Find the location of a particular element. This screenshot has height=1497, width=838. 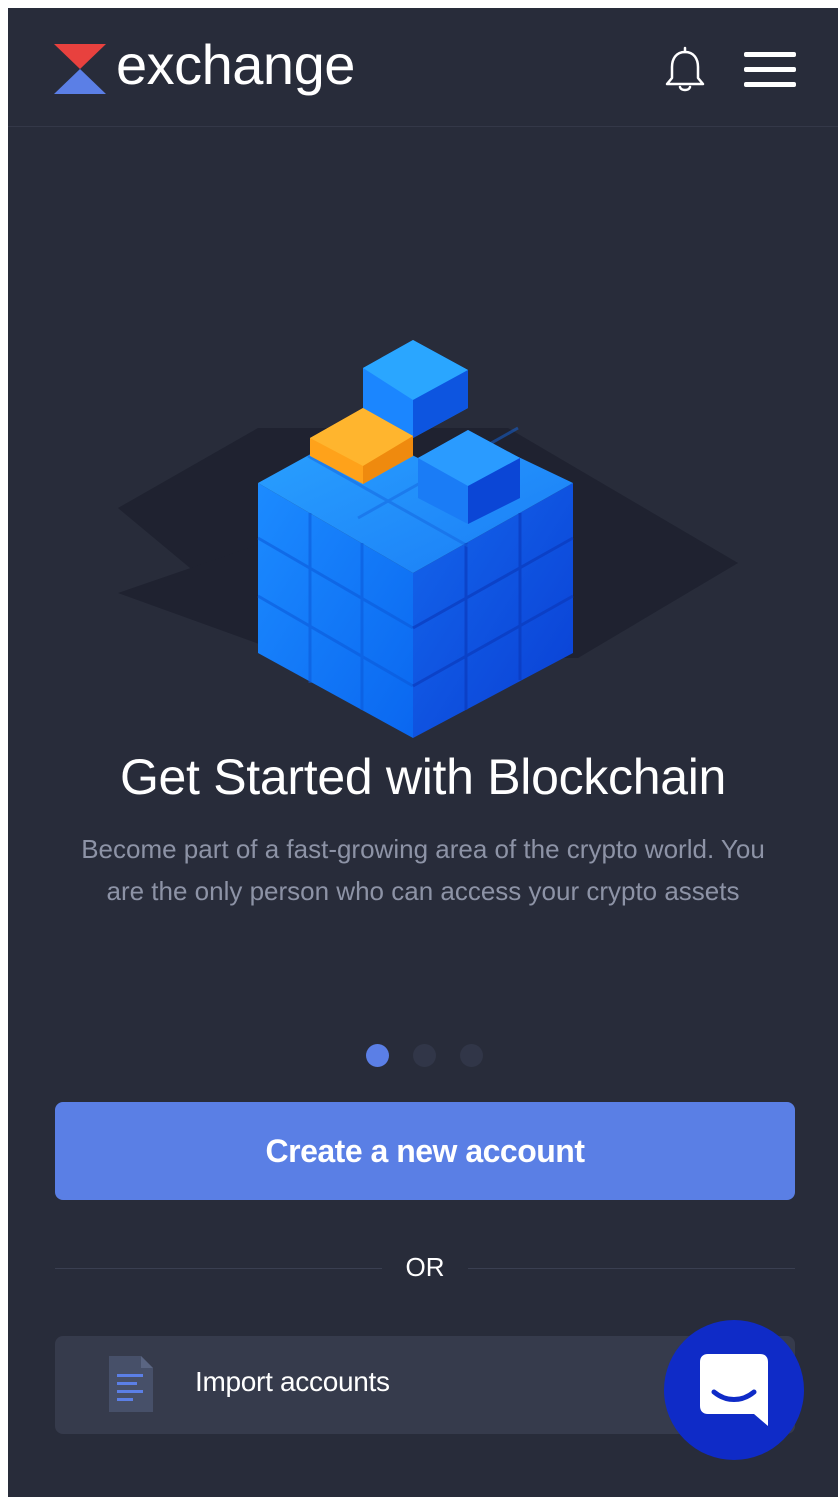

or-divider: OR is located at coordinates (425, 1268).